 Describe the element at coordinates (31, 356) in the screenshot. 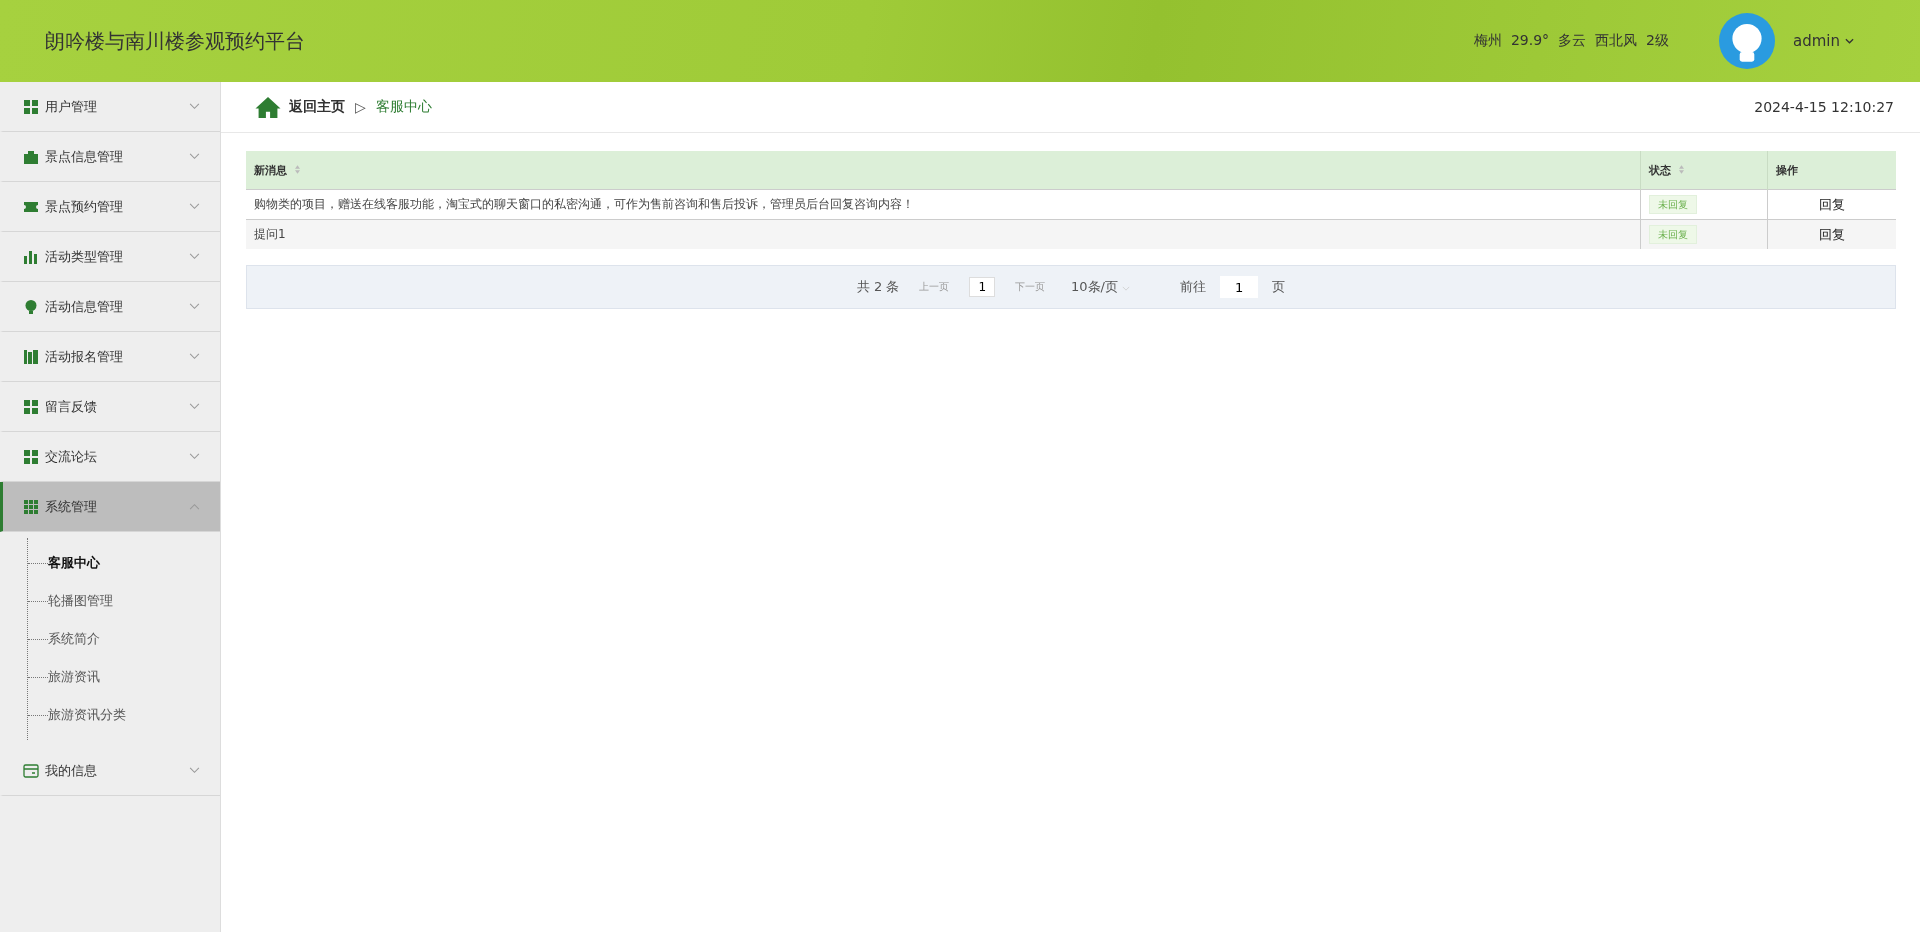

I see `book-icon` at that location.